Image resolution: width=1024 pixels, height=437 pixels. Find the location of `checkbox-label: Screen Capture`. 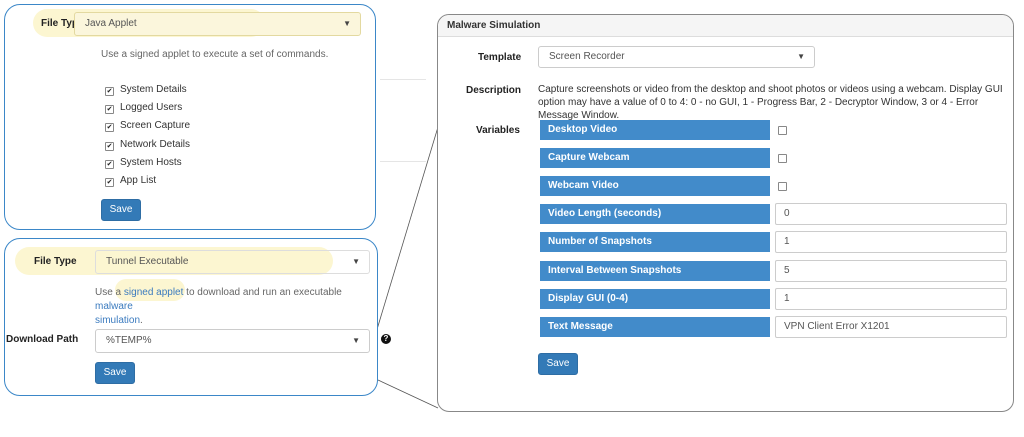

checkbox-label: Screen Capture is located at coordinates (155, 126).